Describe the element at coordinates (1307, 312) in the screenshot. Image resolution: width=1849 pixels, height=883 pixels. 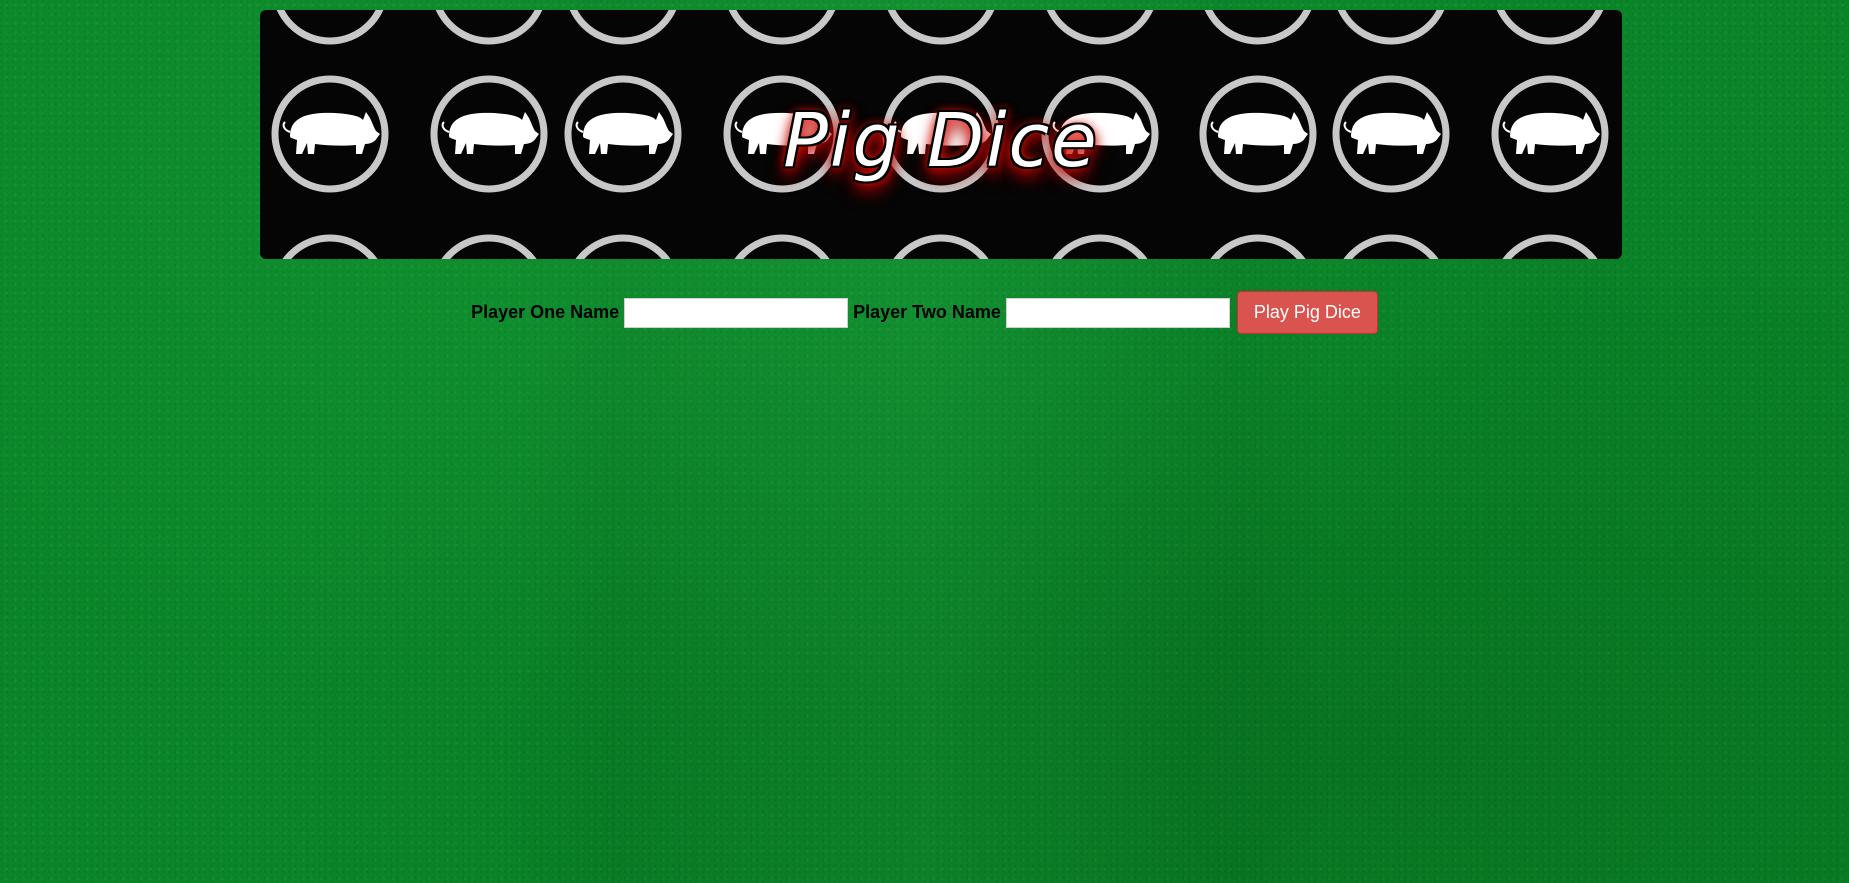
I see `play-pig-dice-button: Play Pig Dice` at that location.